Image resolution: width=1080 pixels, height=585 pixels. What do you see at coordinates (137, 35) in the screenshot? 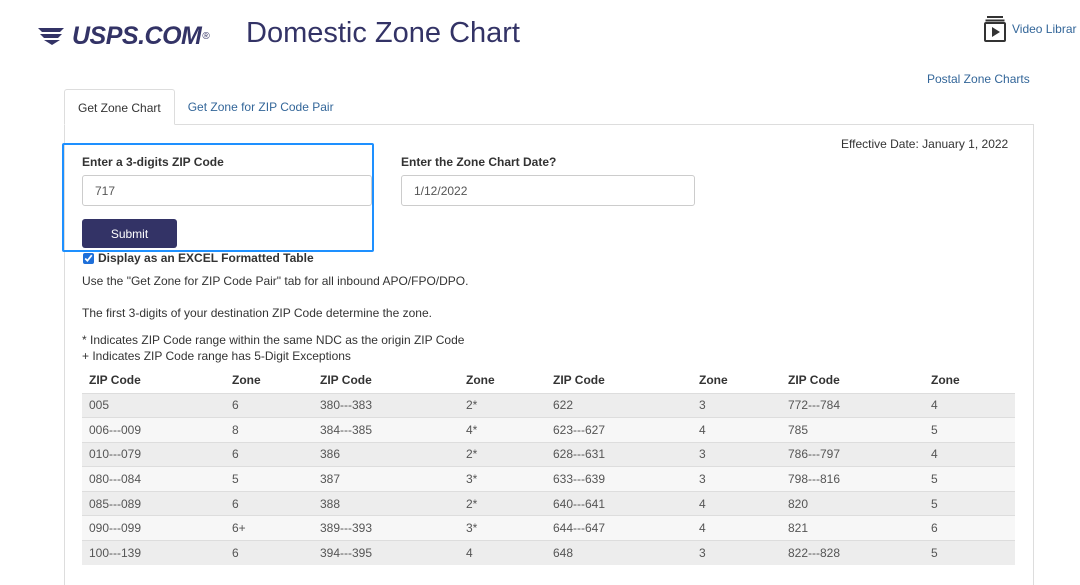
I see `logo-text: USPS.COM` at bounding box center [137, 35].